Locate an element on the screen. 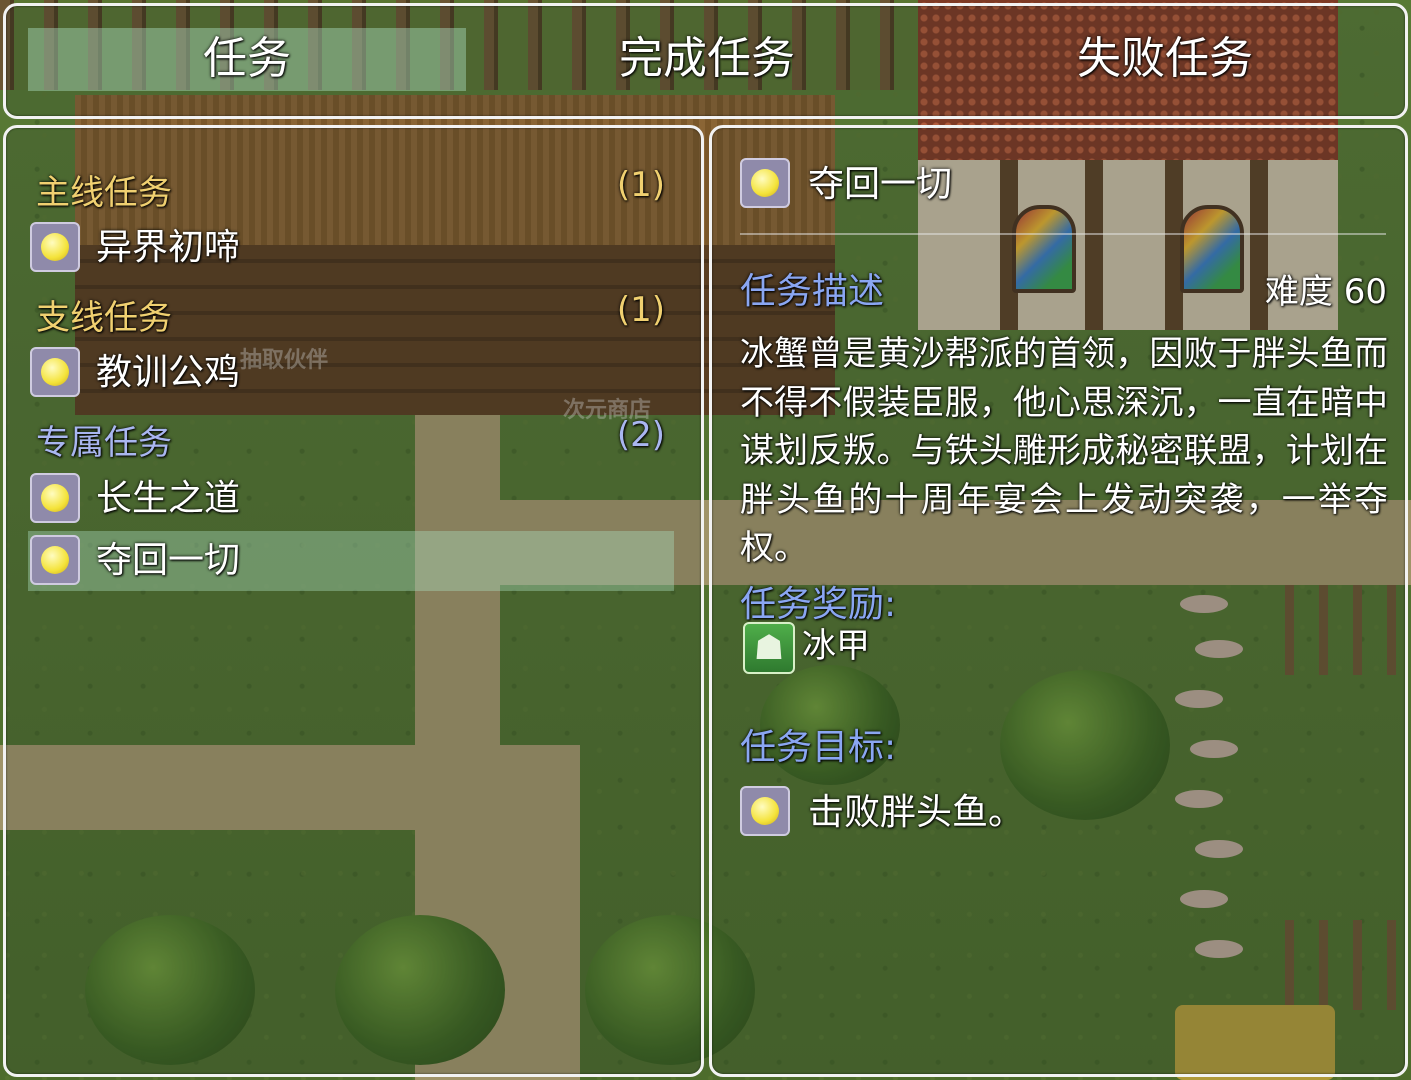 This screenshot has height=1080, width=1411. quest-label: 夺回一切 is located at coordinates (168, 560).